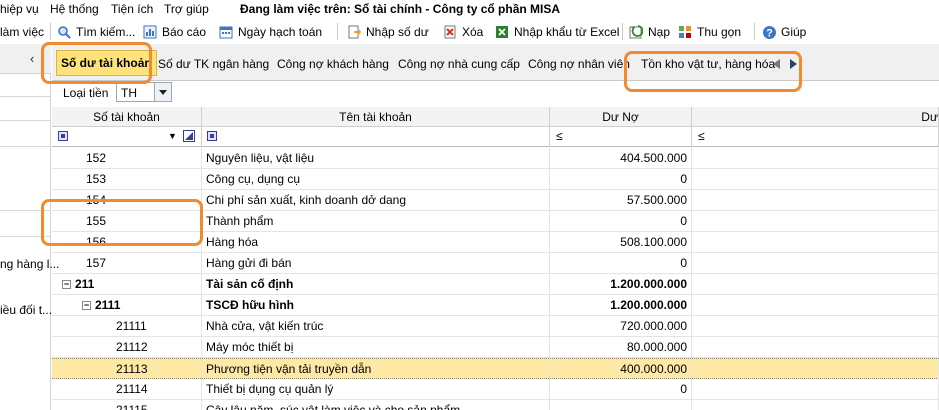 The width and height of the screenshot is (939, 410). Describe the element at coordinates (376, 221) in the screenshot. I see `cell-account-name: Thành phẩm` at that location.